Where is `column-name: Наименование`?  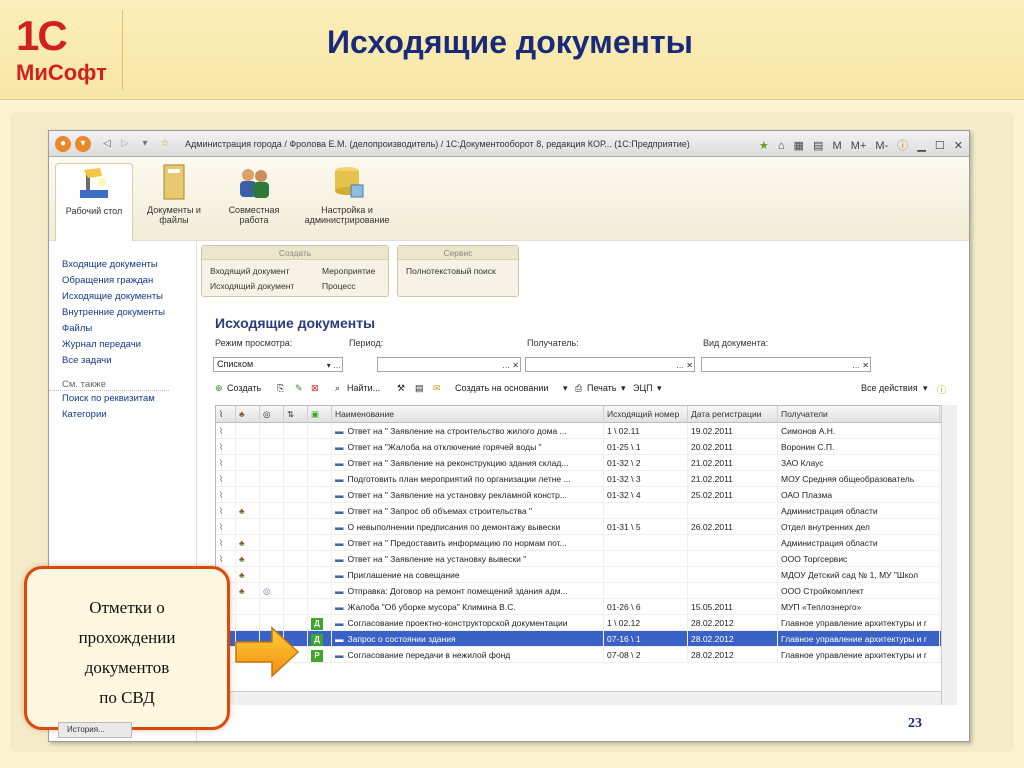
column-name: Наименование is located at coordinates (468, 414).